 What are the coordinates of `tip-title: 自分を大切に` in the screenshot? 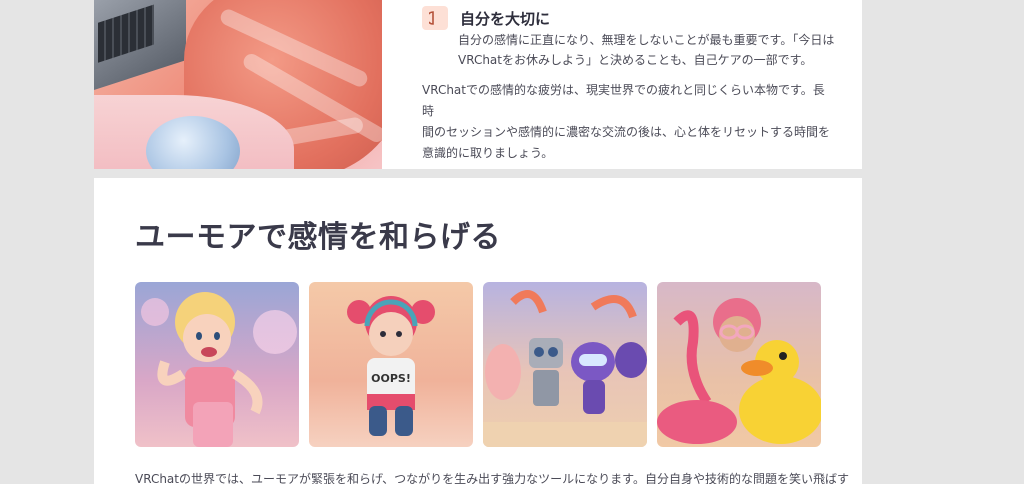 It's located at (505, 18).